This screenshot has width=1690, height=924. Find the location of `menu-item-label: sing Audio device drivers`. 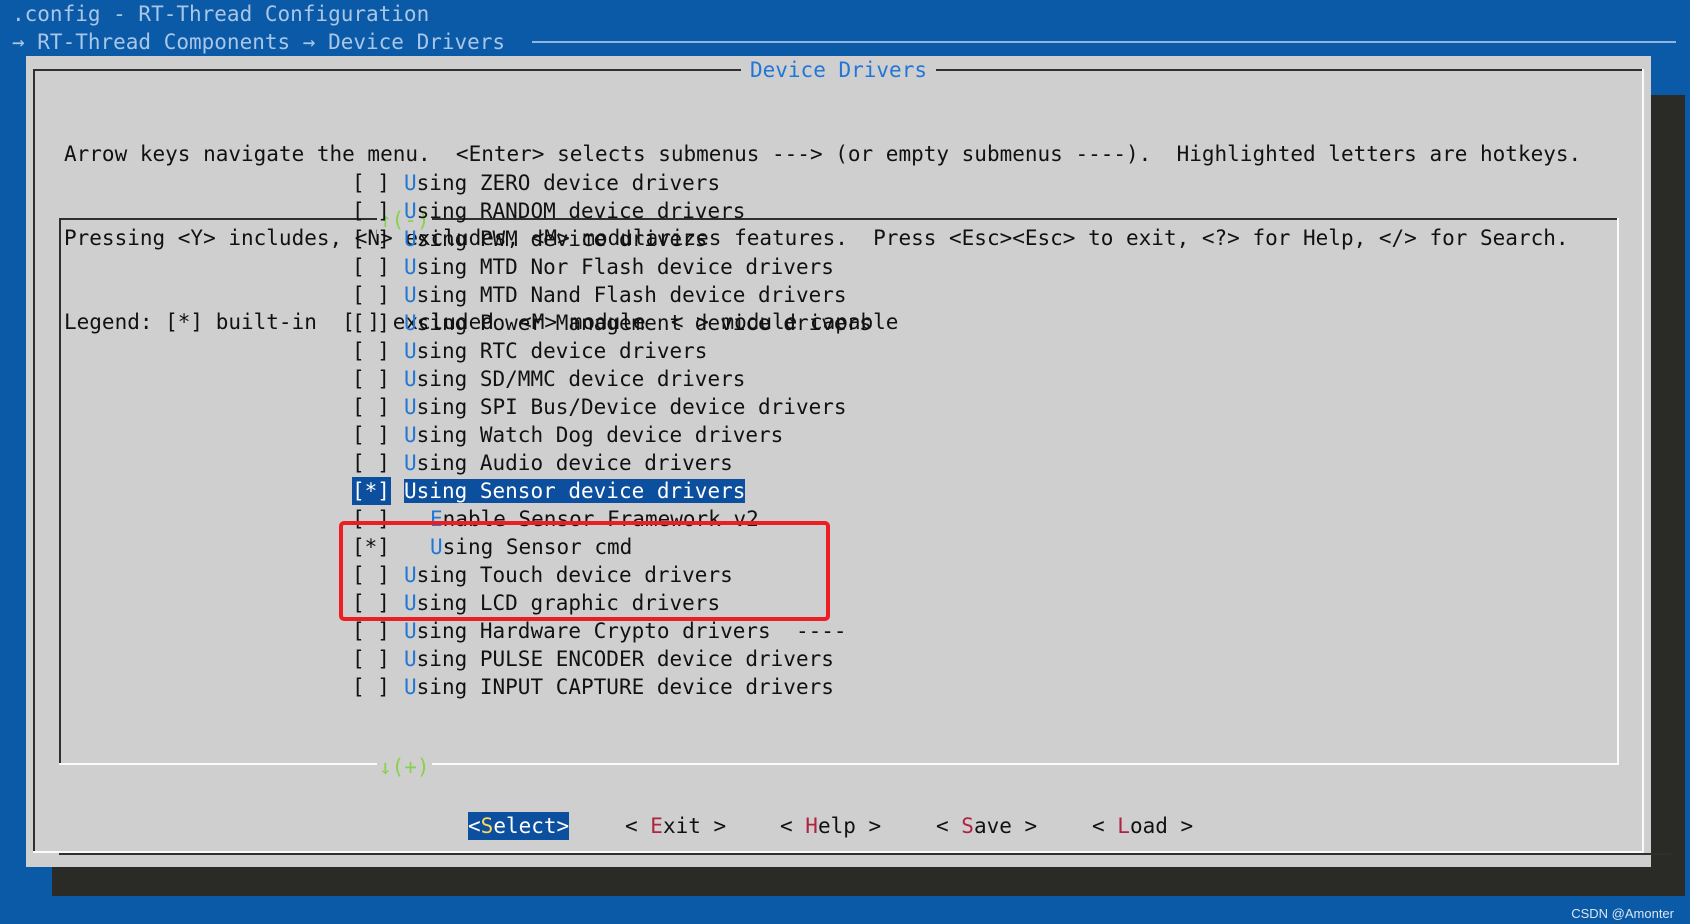

menu-item-label: sing Audio device drivers is located at coordinates (574, 463).